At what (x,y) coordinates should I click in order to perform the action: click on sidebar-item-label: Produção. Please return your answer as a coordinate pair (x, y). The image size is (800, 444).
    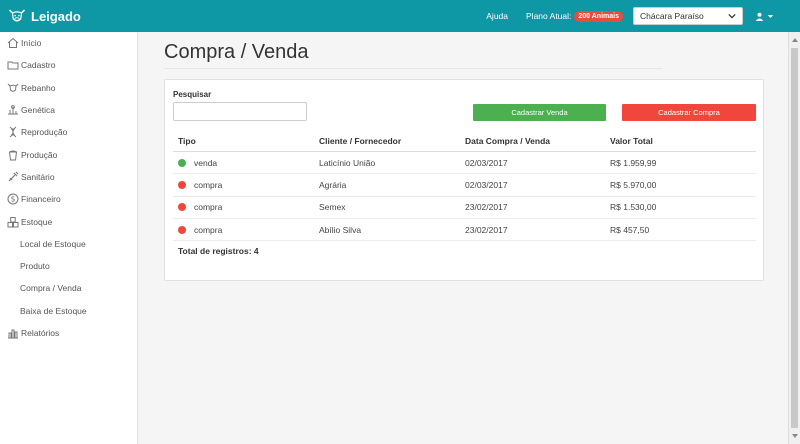
    Looking at the image, I should click on (39, 154).